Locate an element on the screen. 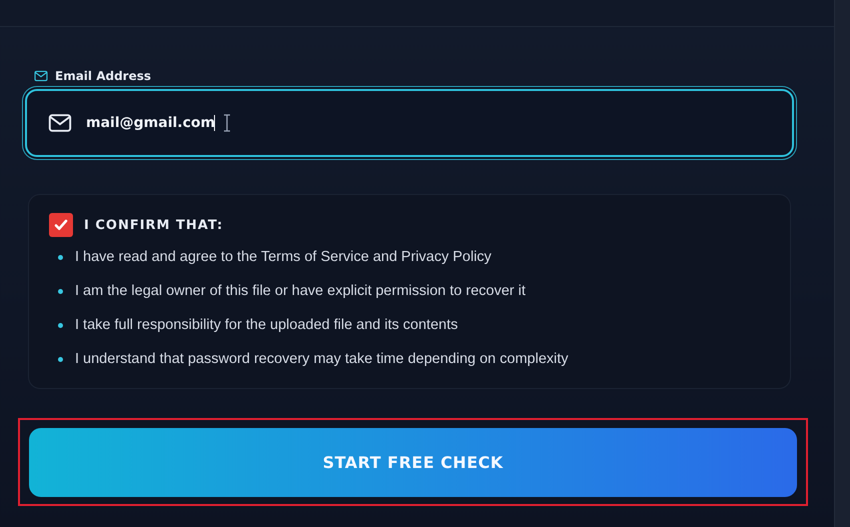 Image resolution: width=850 pixels, height=527 pixels. confirm-item: I am the legal owner of this file or have explicit permission to recover it is located at coordinates (300, 291).